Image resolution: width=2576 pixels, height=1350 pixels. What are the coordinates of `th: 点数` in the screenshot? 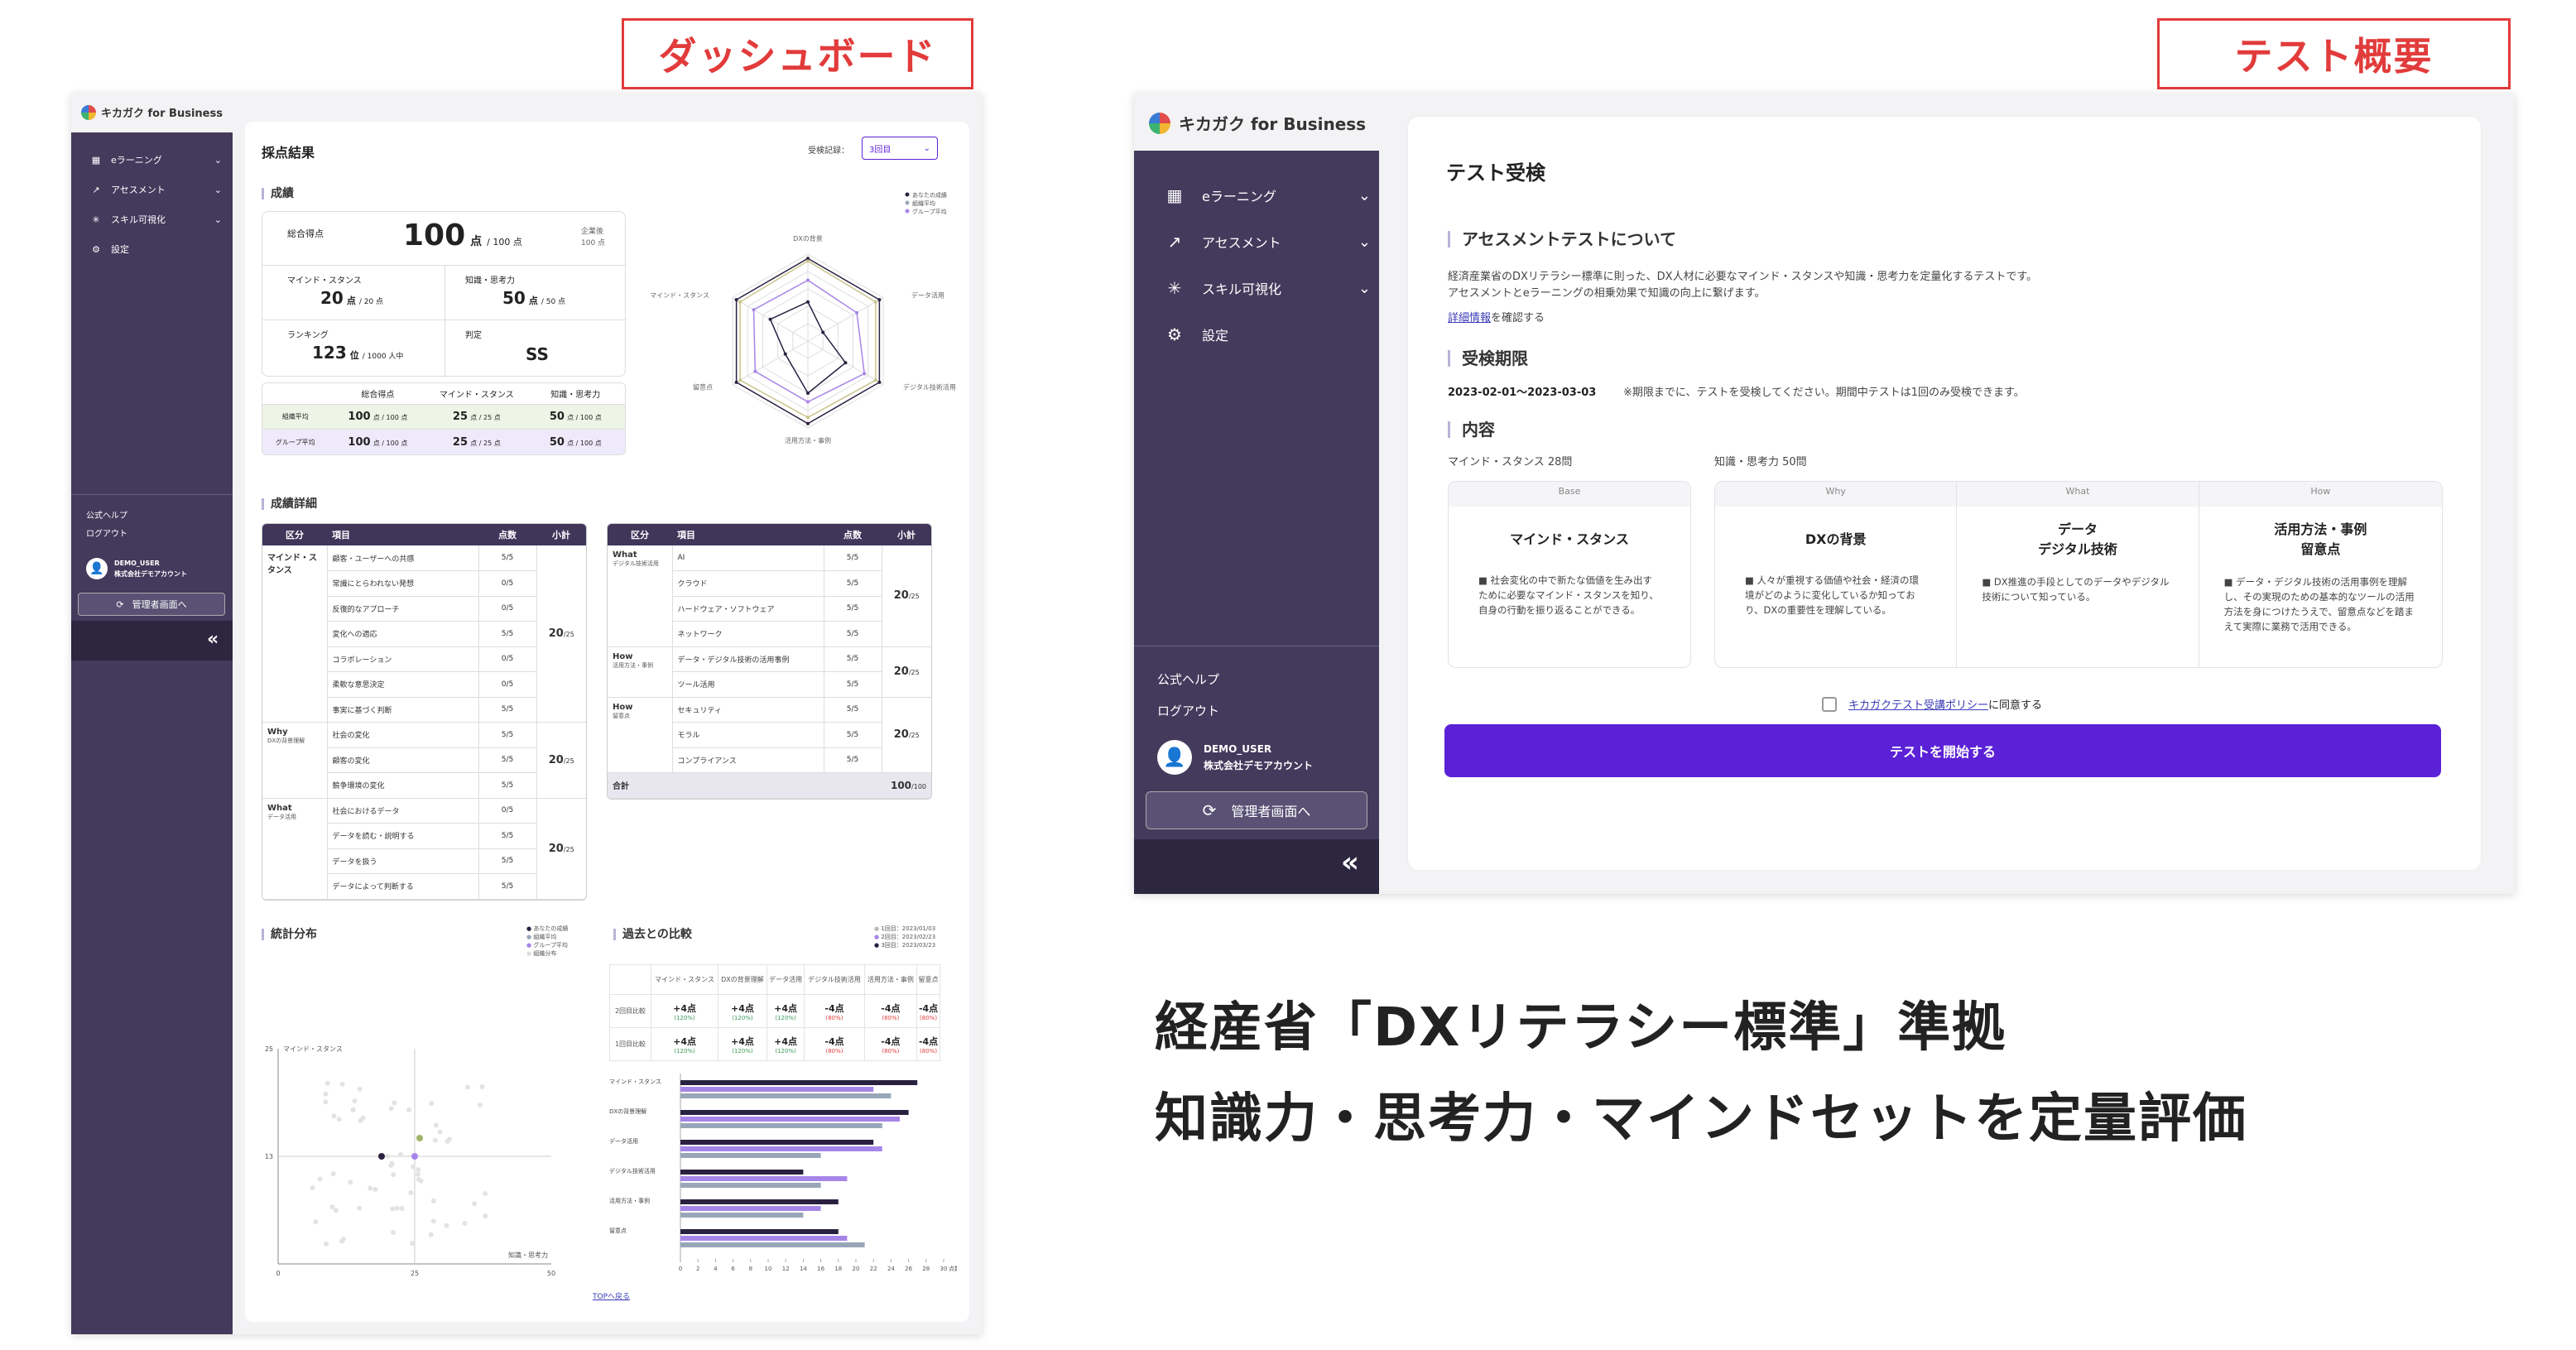 It's located at (853, 534).